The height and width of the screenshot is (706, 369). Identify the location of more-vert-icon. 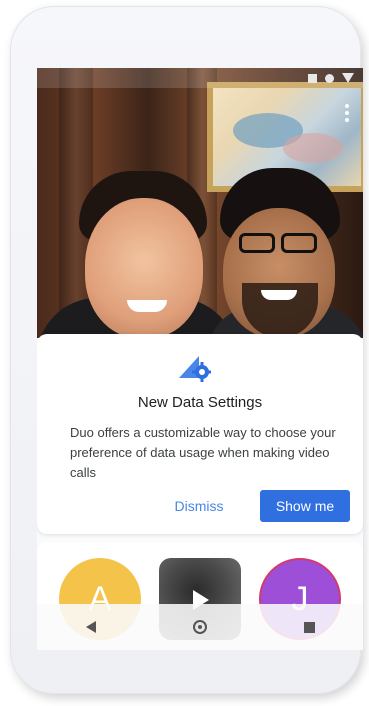
(347, 114).